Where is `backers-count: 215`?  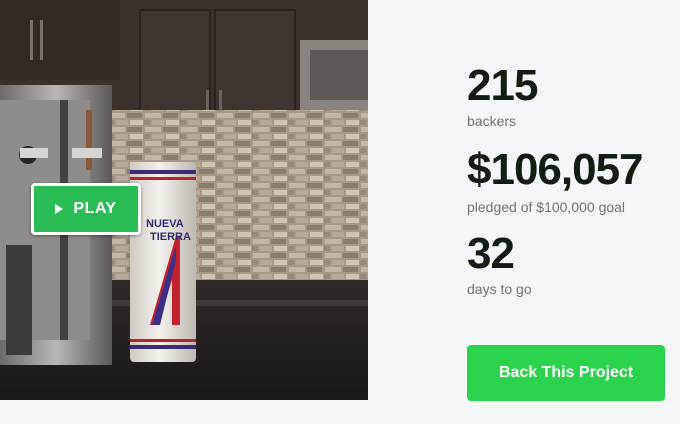
backers-count: 215 is located at coordinates (502, 85).